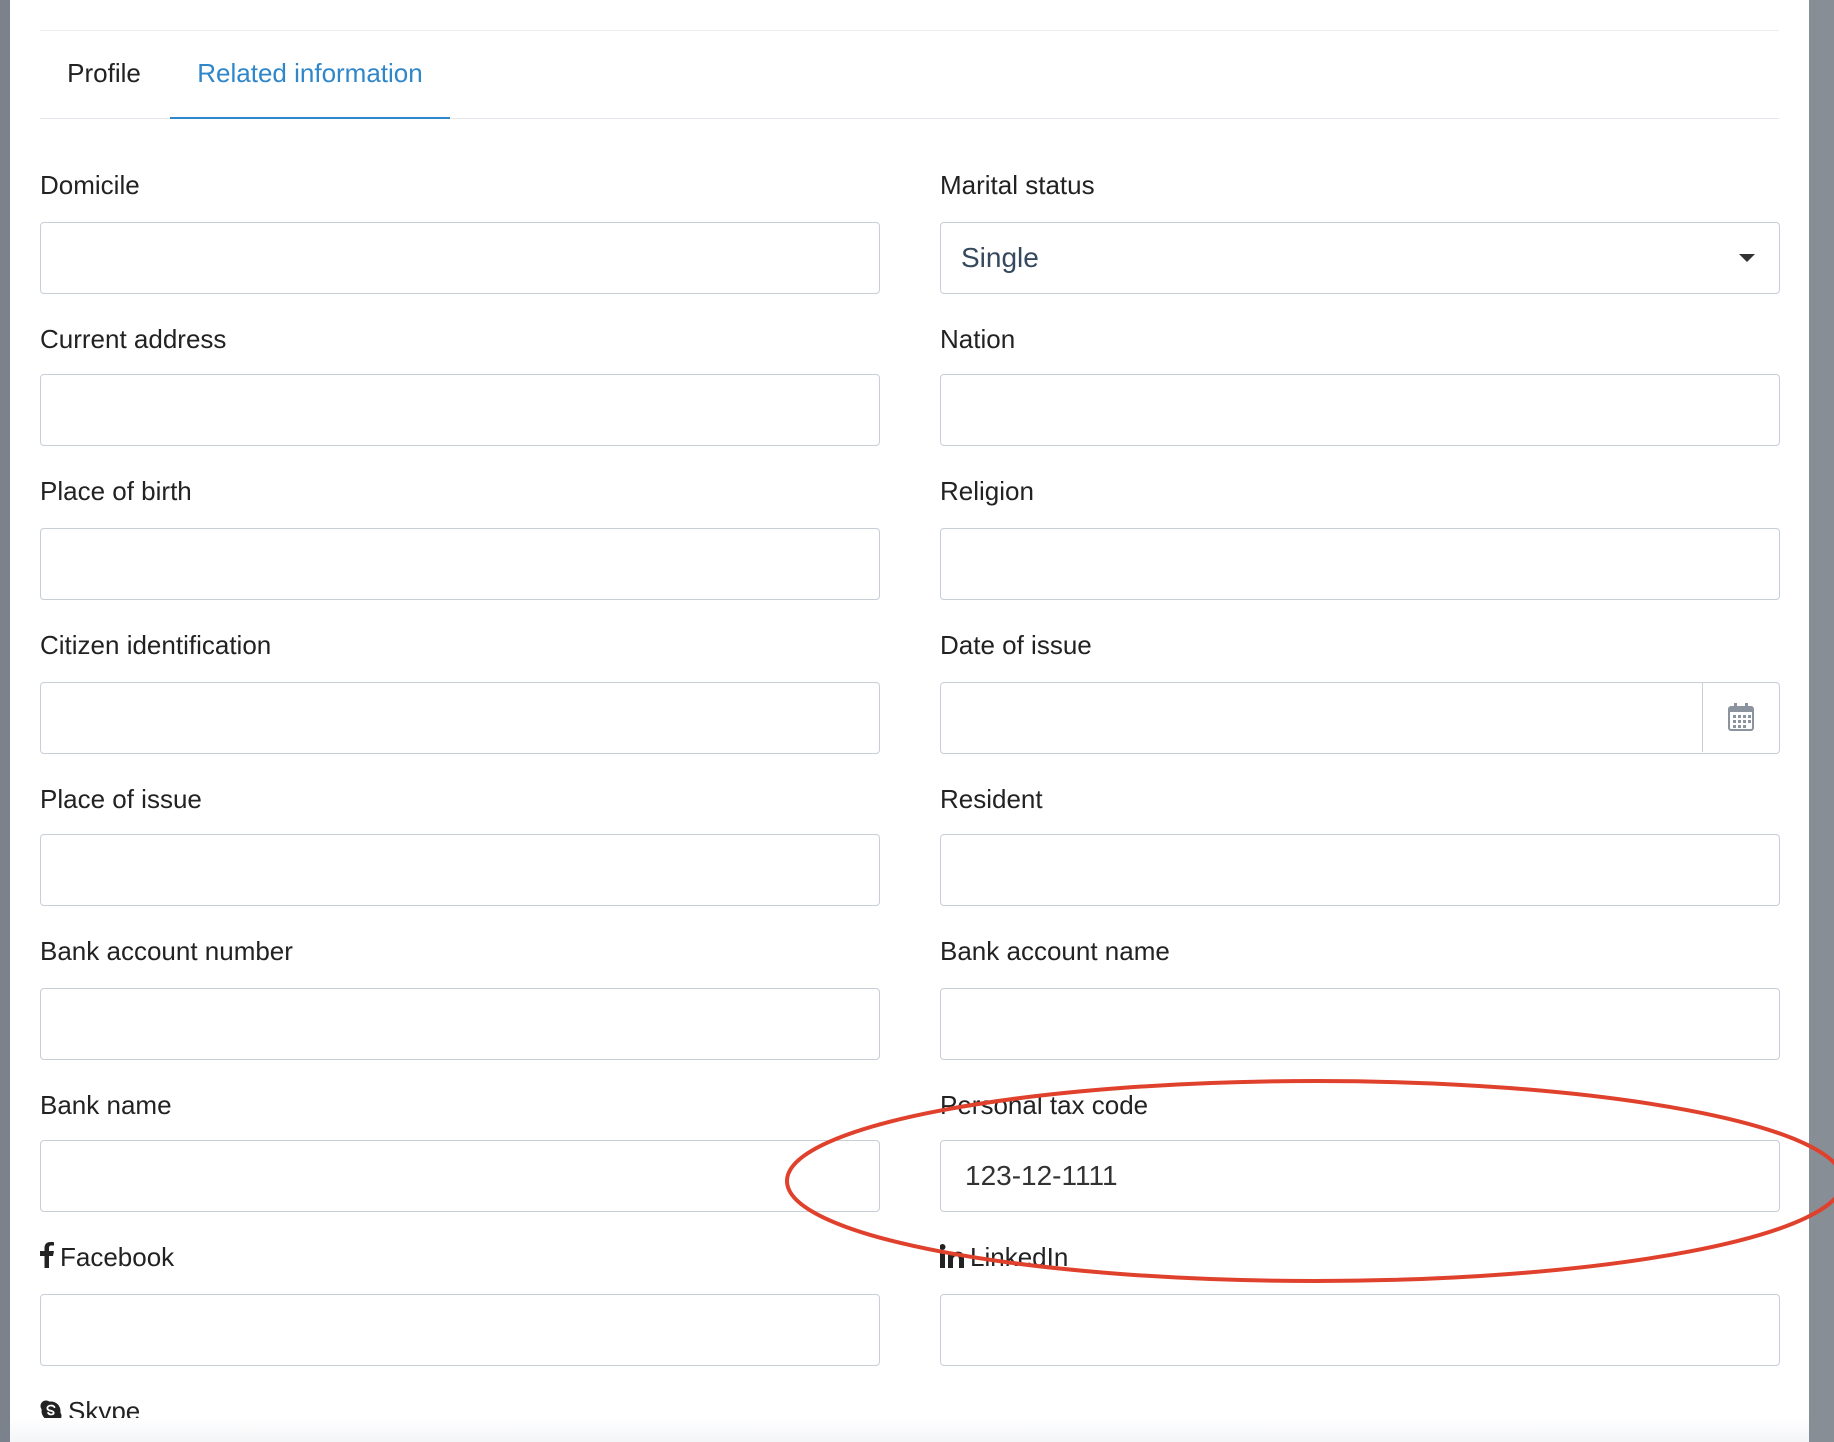 This screenshot has width=1834, height=1442. What do you see at coordinates (1000, 257) in the screenshot?
I see `marital-status-value: Single` at bounding box center [1000, 257].